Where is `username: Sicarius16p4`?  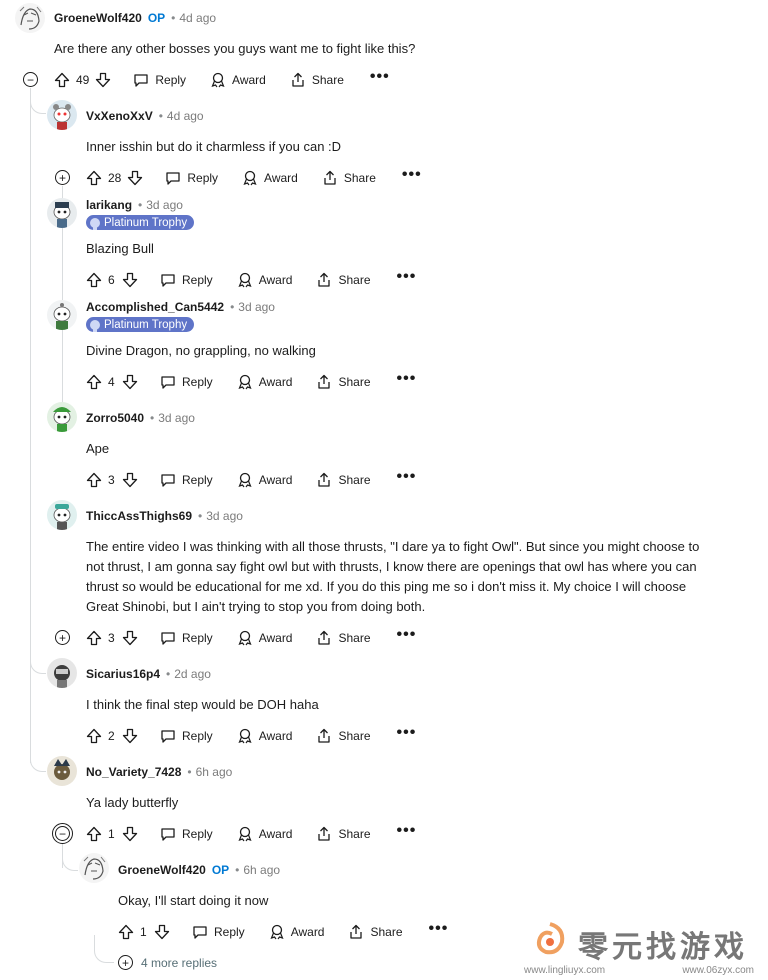
username: Sicarius16p4 is located at coordinates (123, 674).